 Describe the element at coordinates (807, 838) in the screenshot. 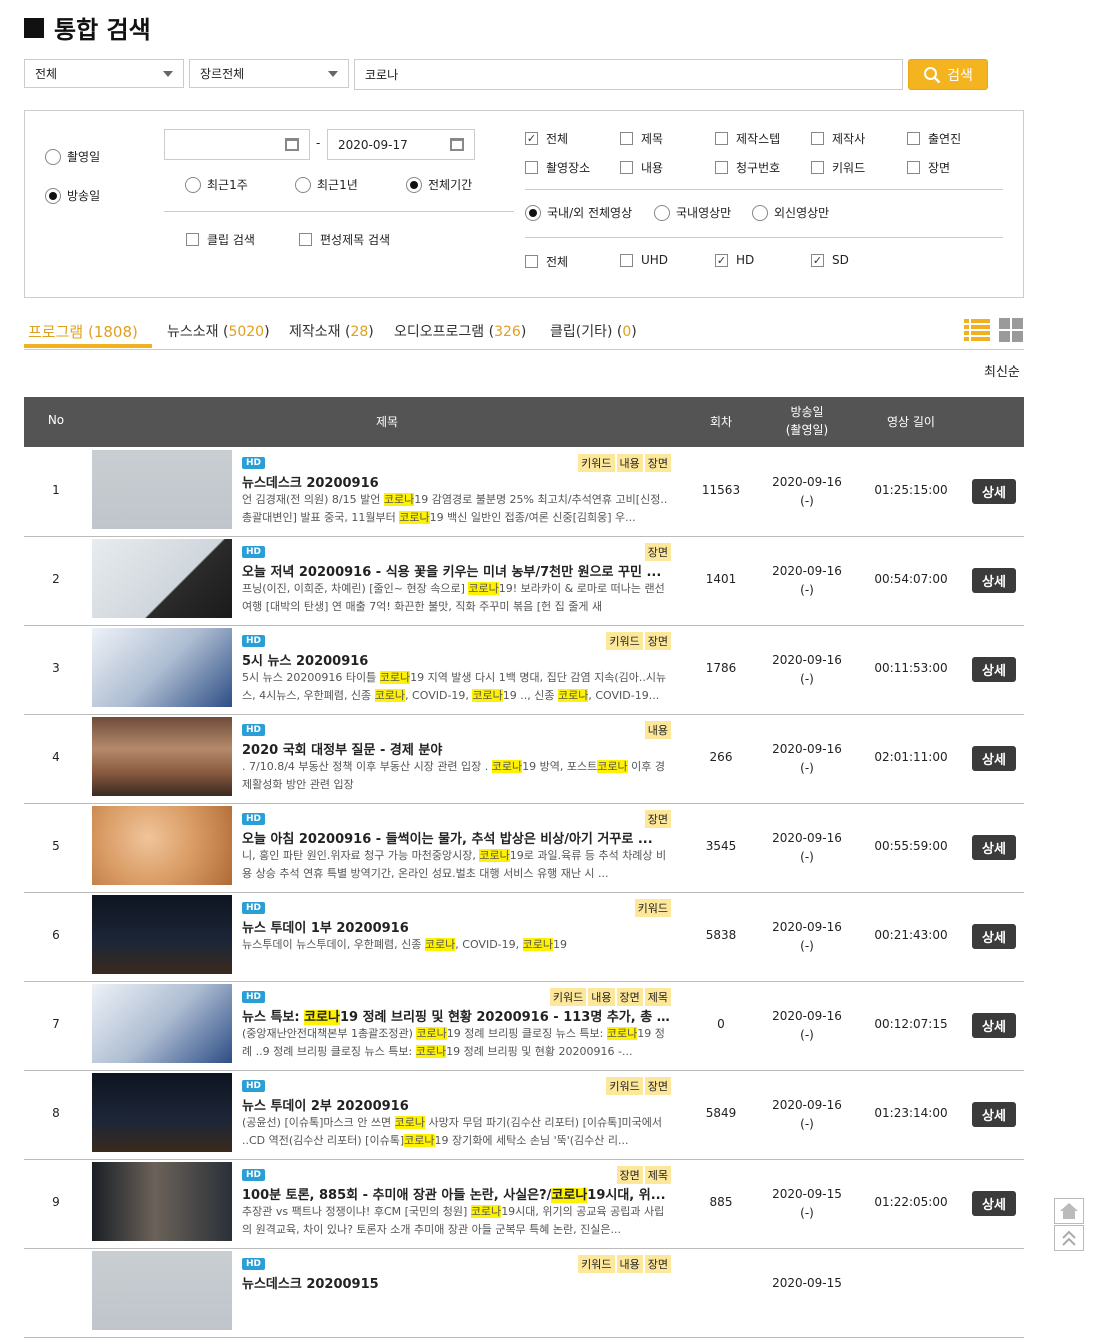

I see `date-value: 2020-09-16` at that location.